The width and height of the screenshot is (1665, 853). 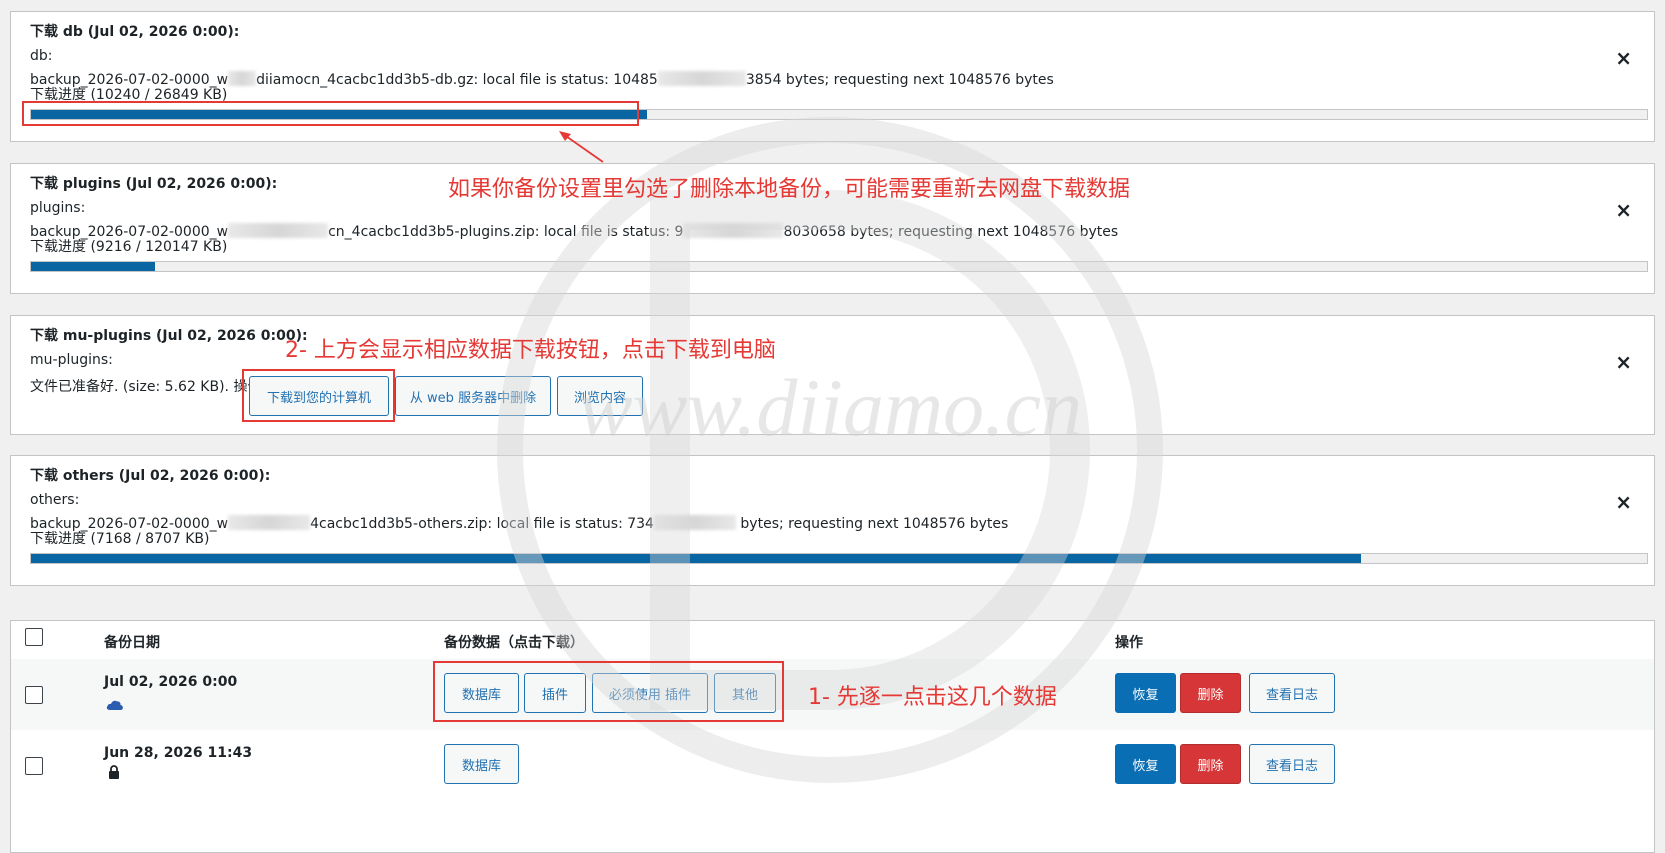 I want to click on lock-icon, so click(x=114, y=772).